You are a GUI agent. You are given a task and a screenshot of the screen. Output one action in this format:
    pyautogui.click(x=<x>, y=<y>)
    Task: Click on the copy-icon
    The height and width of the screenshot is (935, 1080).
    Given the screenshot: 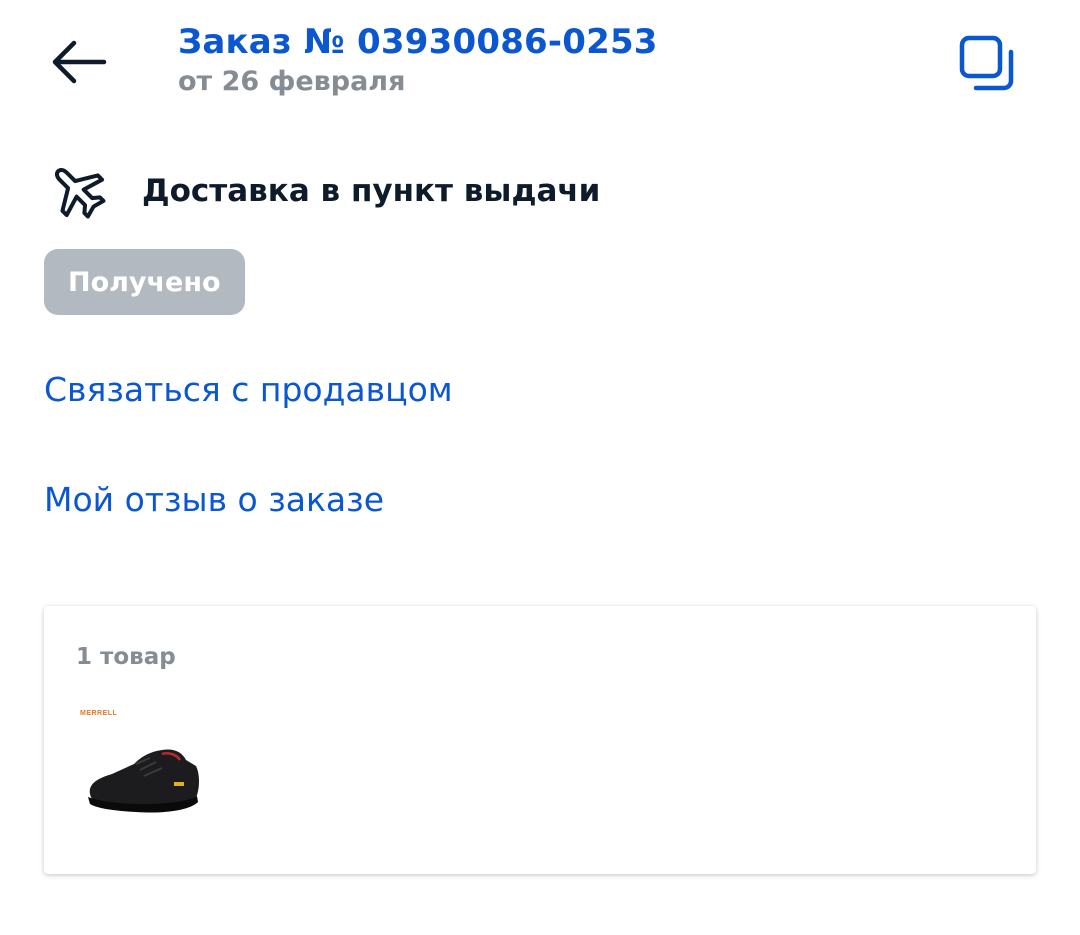 What is the action you would take?
    pyautogui.click(x=986, y=63)
    